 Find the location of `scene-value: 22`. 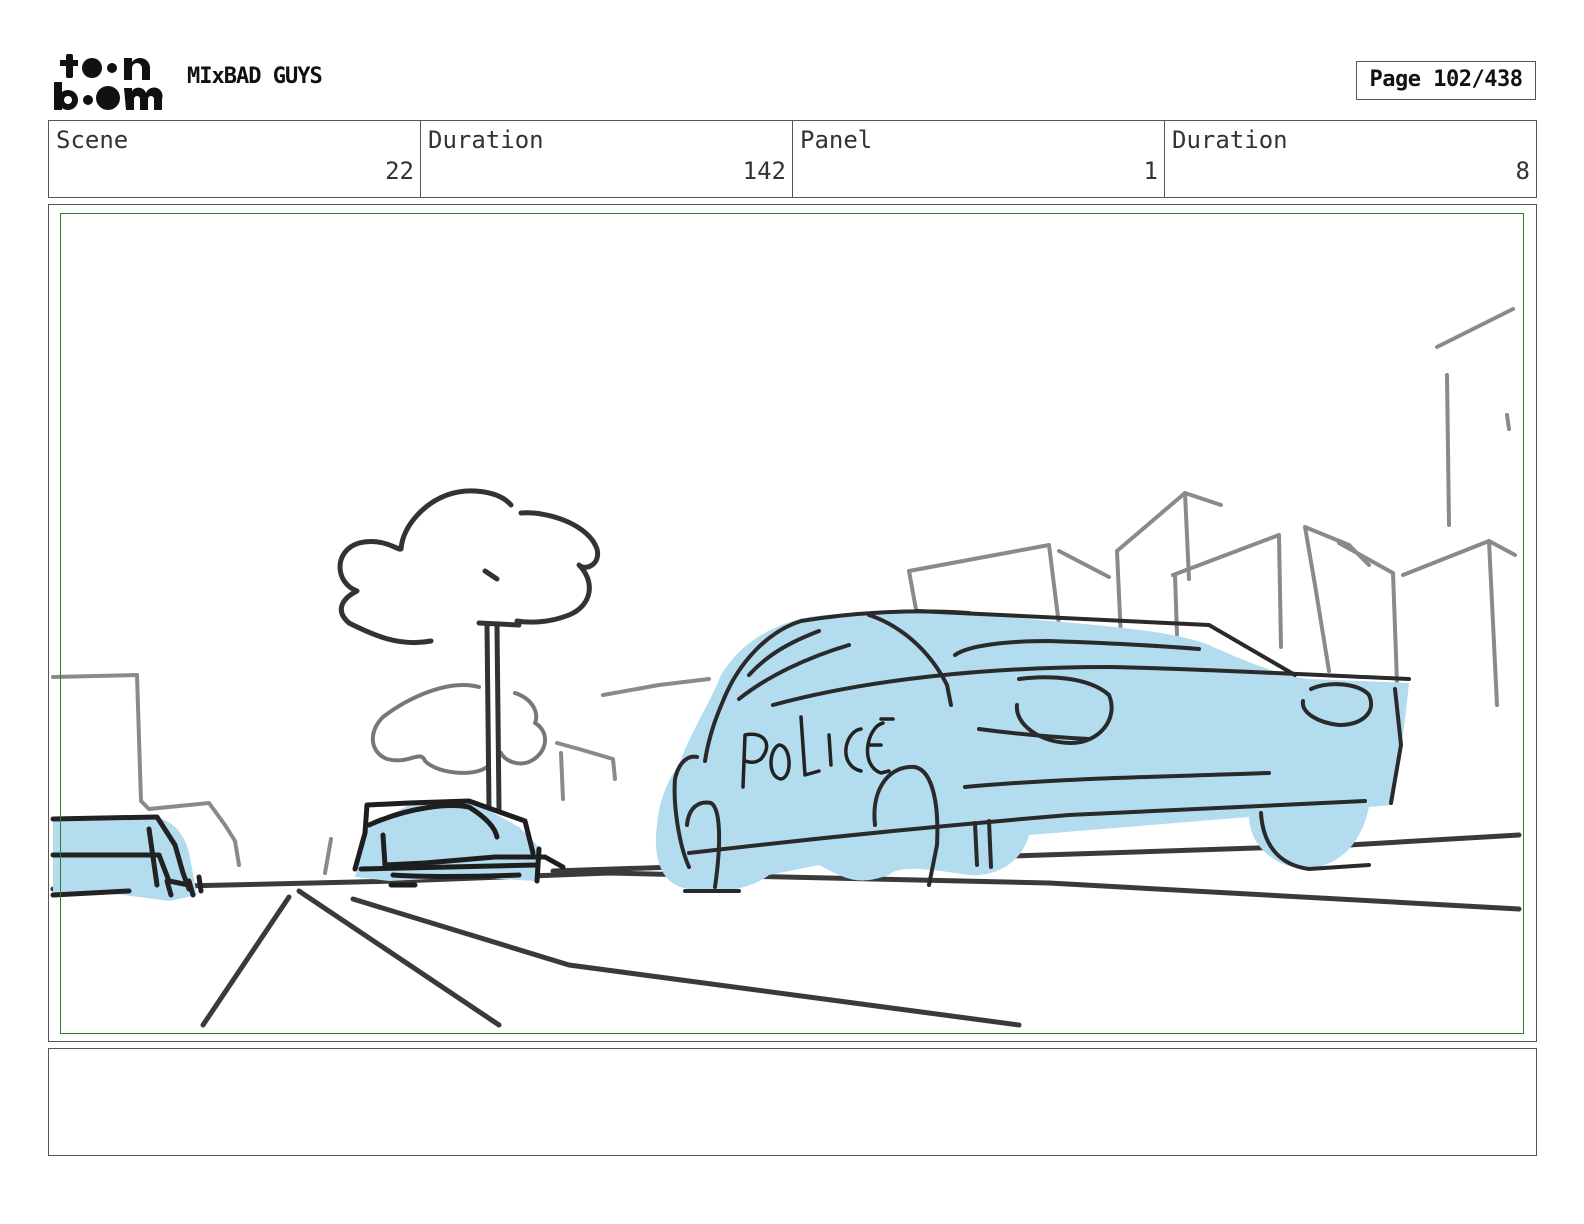

scene-value: 22 is located at coordinates (399, 171).